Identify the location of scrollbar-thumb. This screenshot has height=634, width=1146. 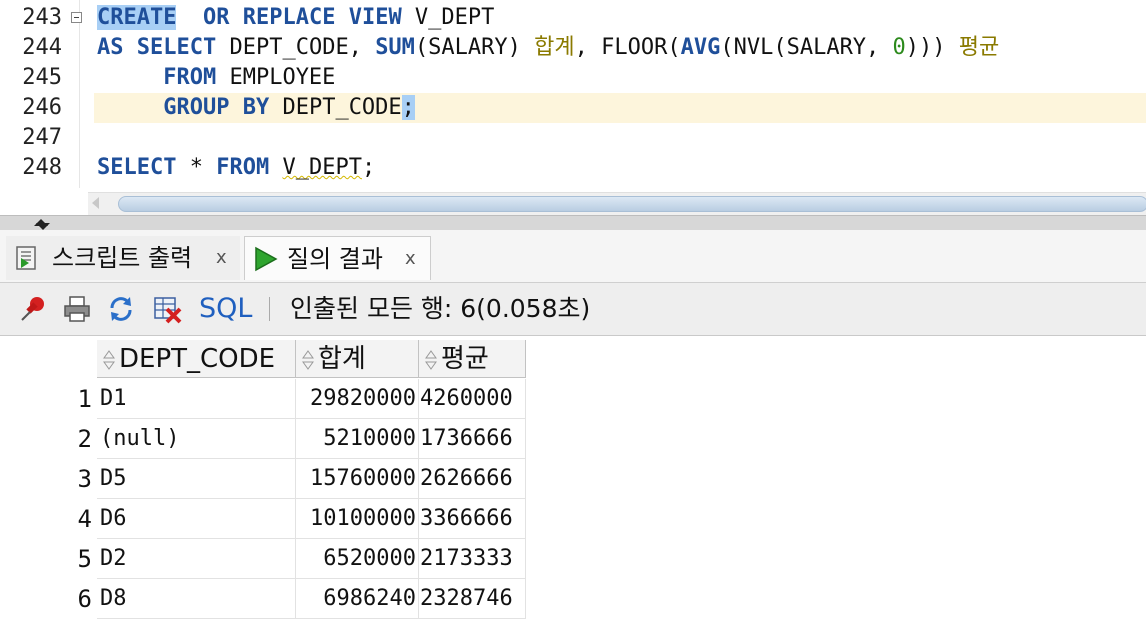
(632, 204).